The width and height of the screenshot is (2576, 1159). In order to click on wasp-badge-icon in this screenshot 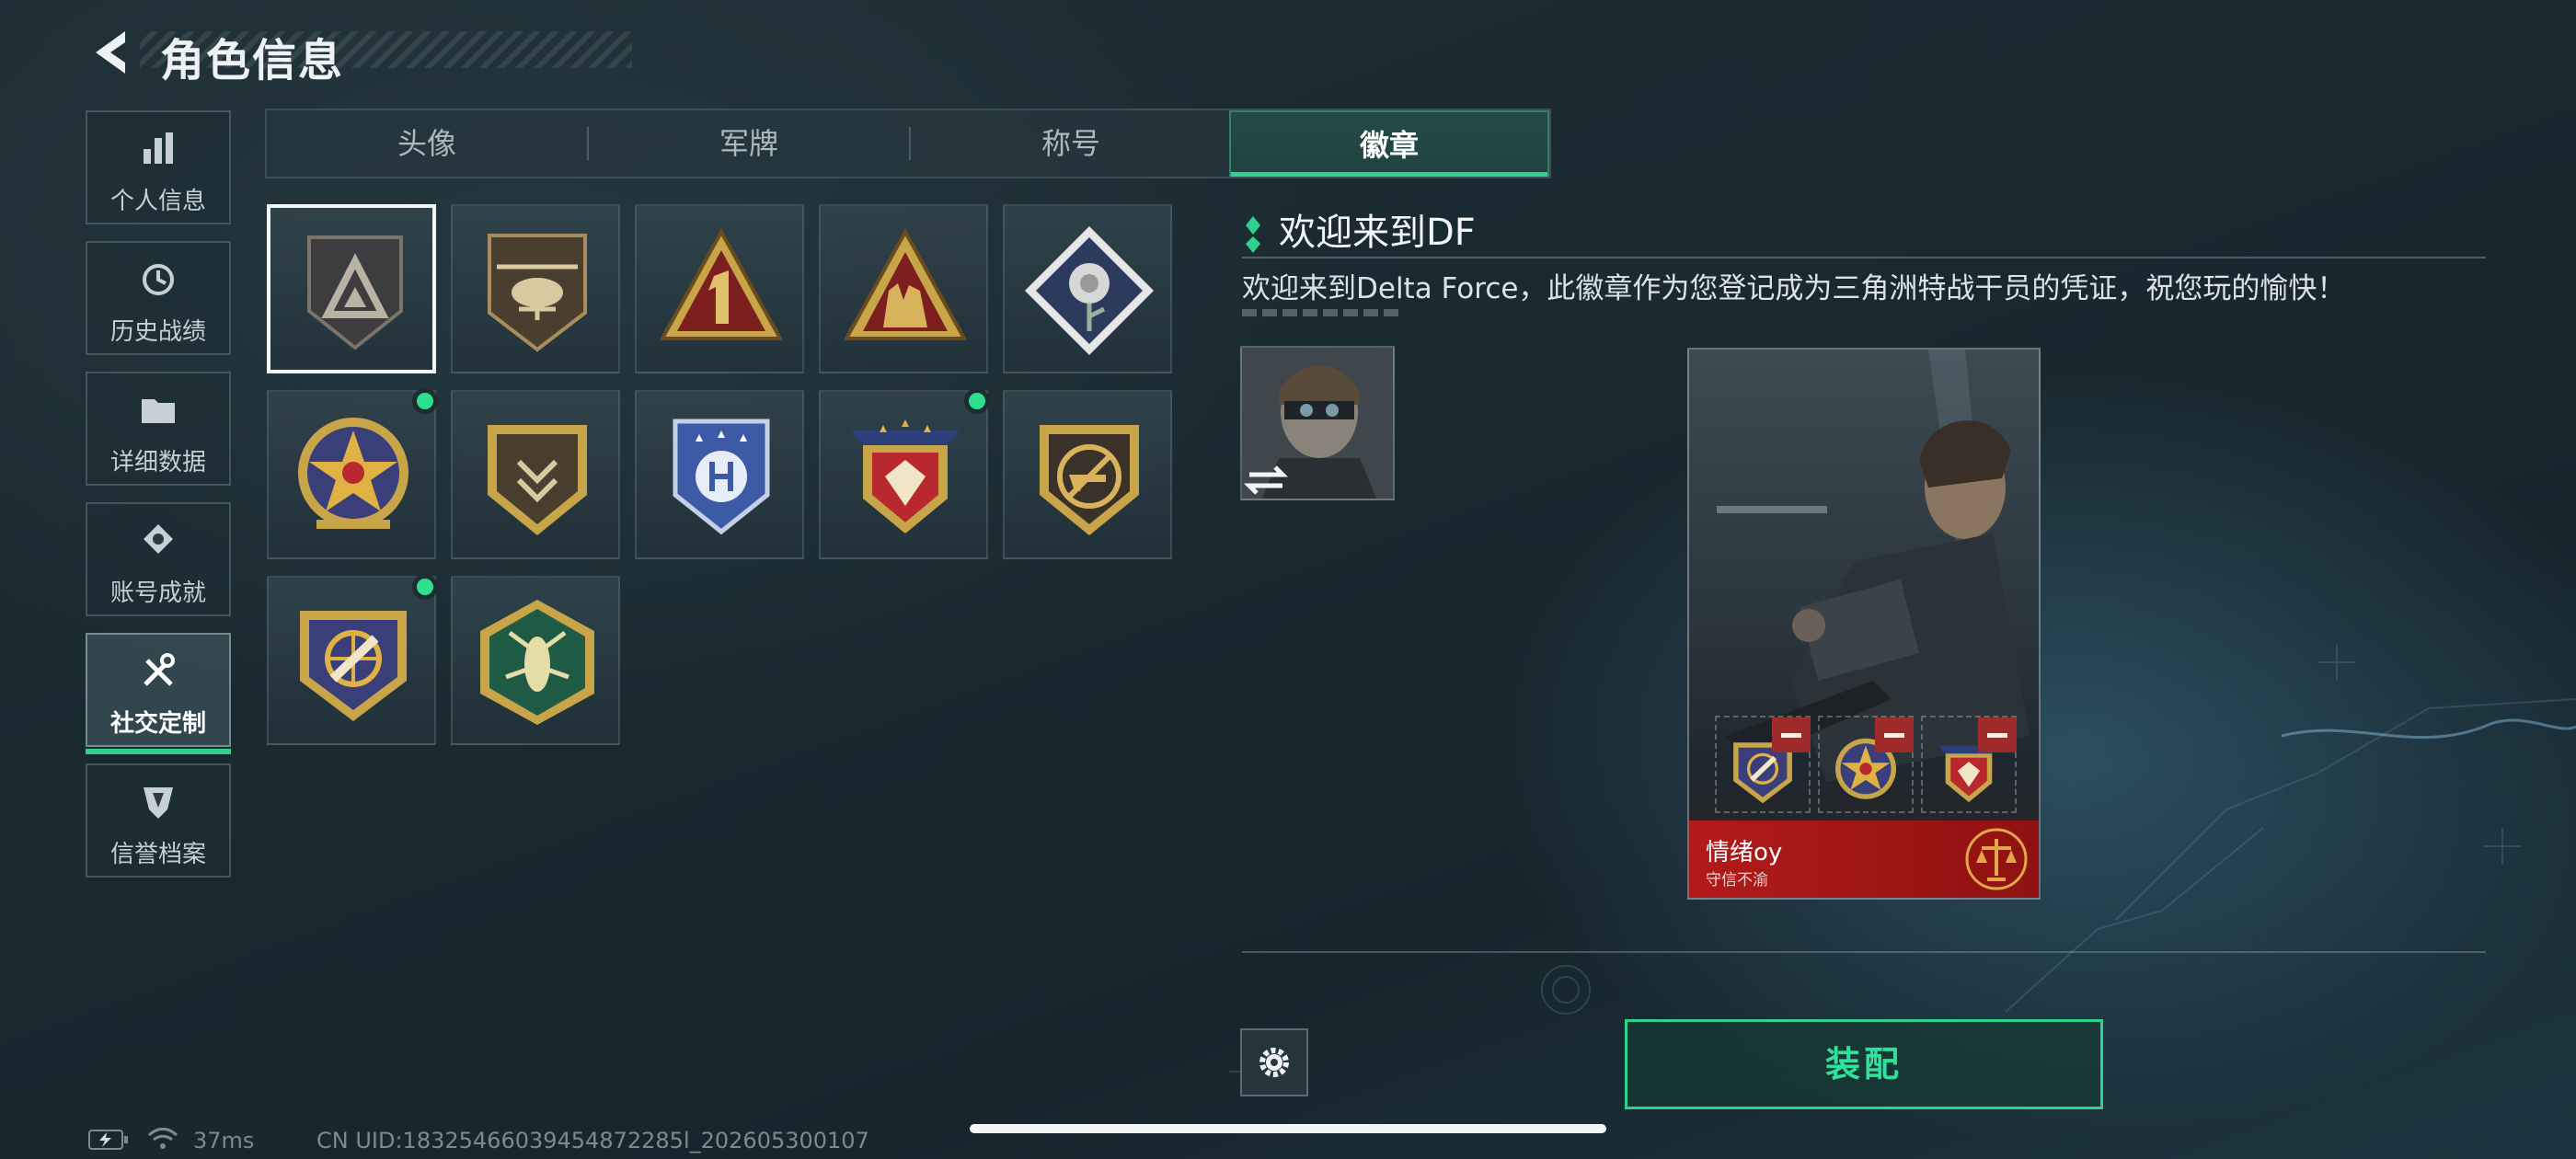, I will do `click(537, 662)`.